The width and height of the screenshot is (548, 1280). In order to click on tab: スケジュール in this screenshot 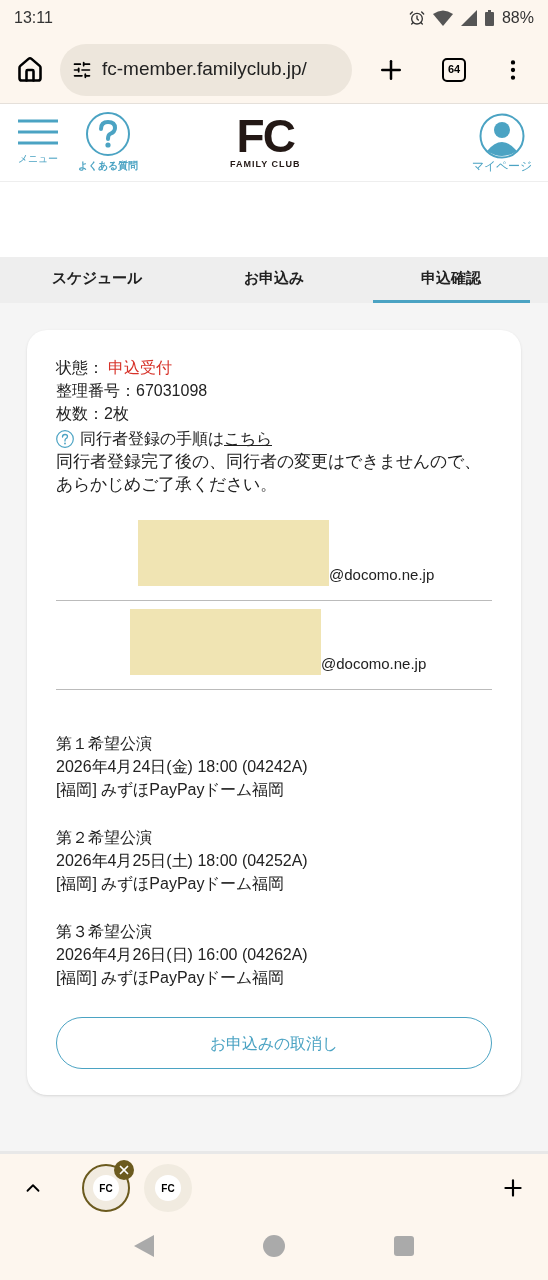, I will do `click(97, 280)`.